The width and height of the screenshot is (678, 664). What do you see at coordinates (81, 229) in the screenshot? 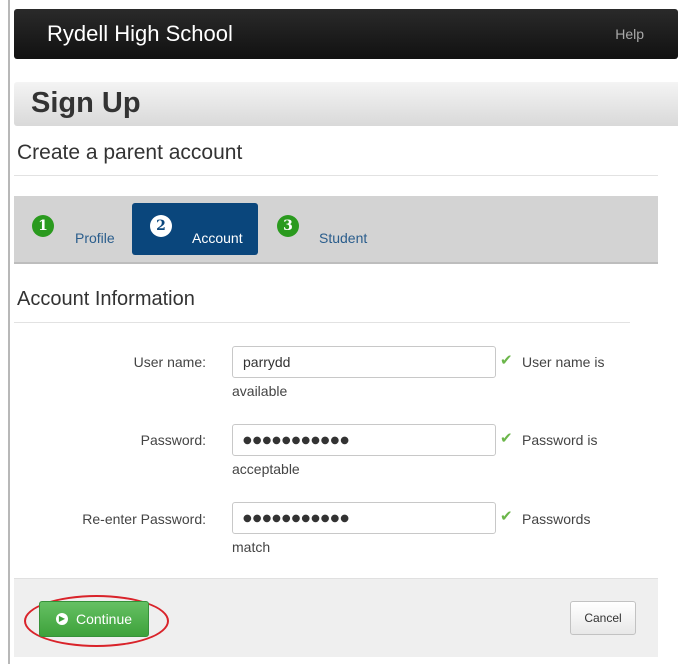
I see `step-profile: 1 Profile` at bounding box center [81, 229].